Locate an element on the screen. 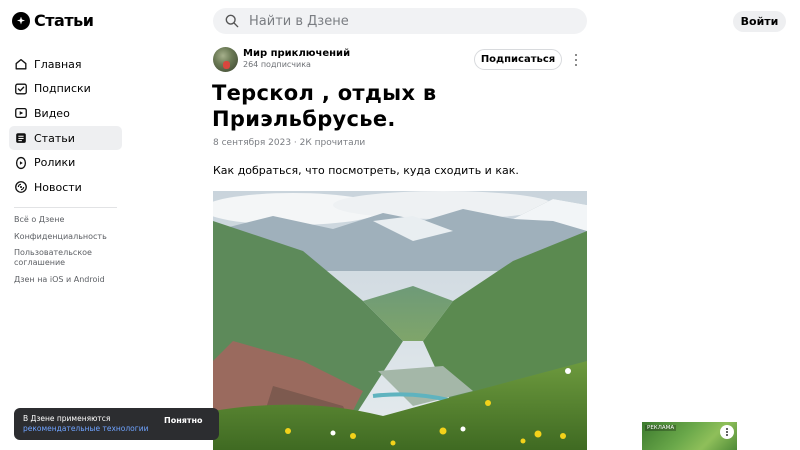  subscriptions-icon is located at coordinates (21, 89).